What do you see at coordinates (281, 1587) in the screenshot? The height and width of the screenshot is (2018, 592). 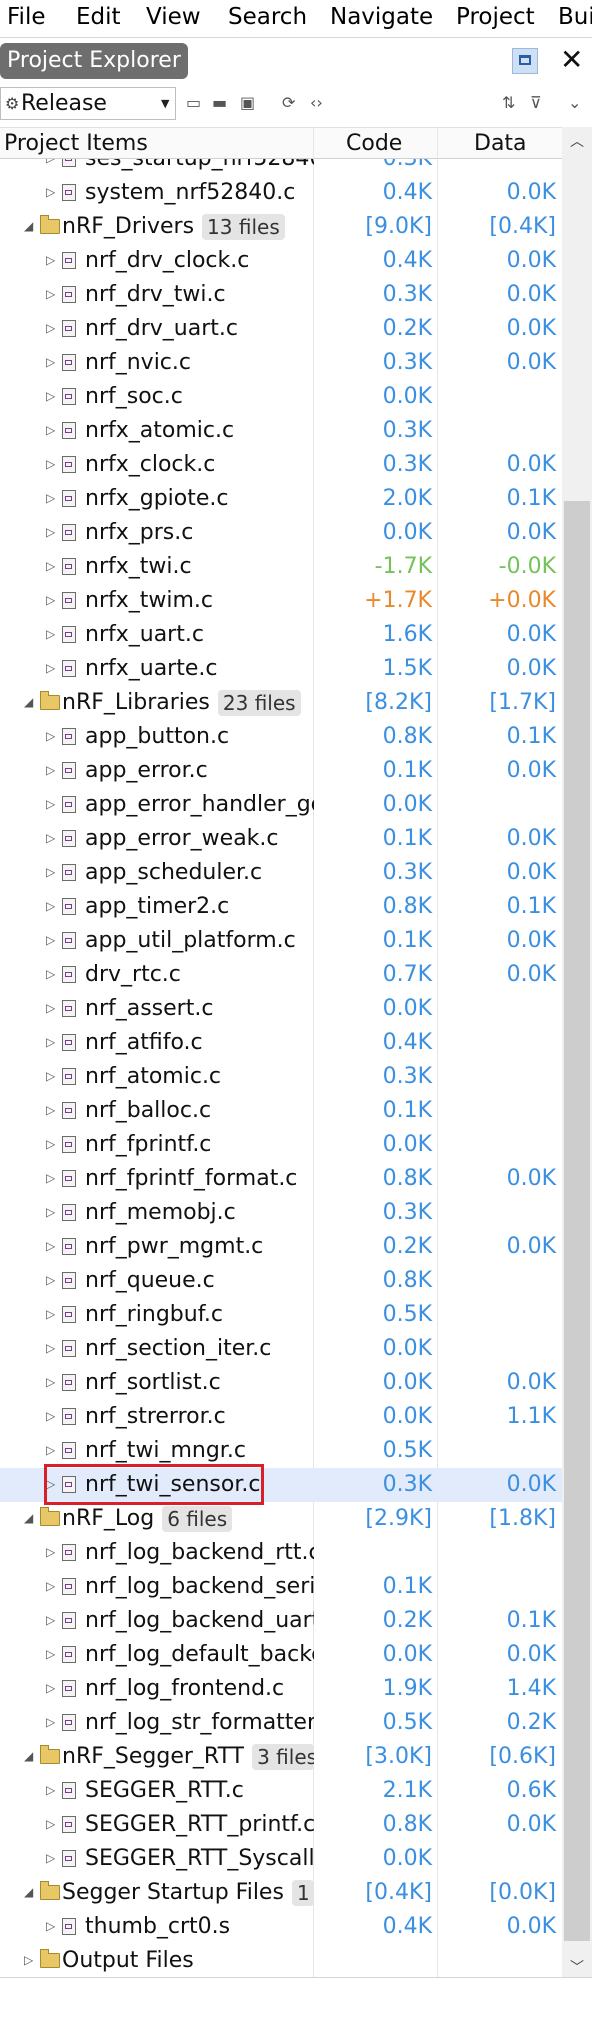 I see `tree-file-row: ▷ nrf_log_backend_serial.c 0.1K` at bounding box center [281, 1587].